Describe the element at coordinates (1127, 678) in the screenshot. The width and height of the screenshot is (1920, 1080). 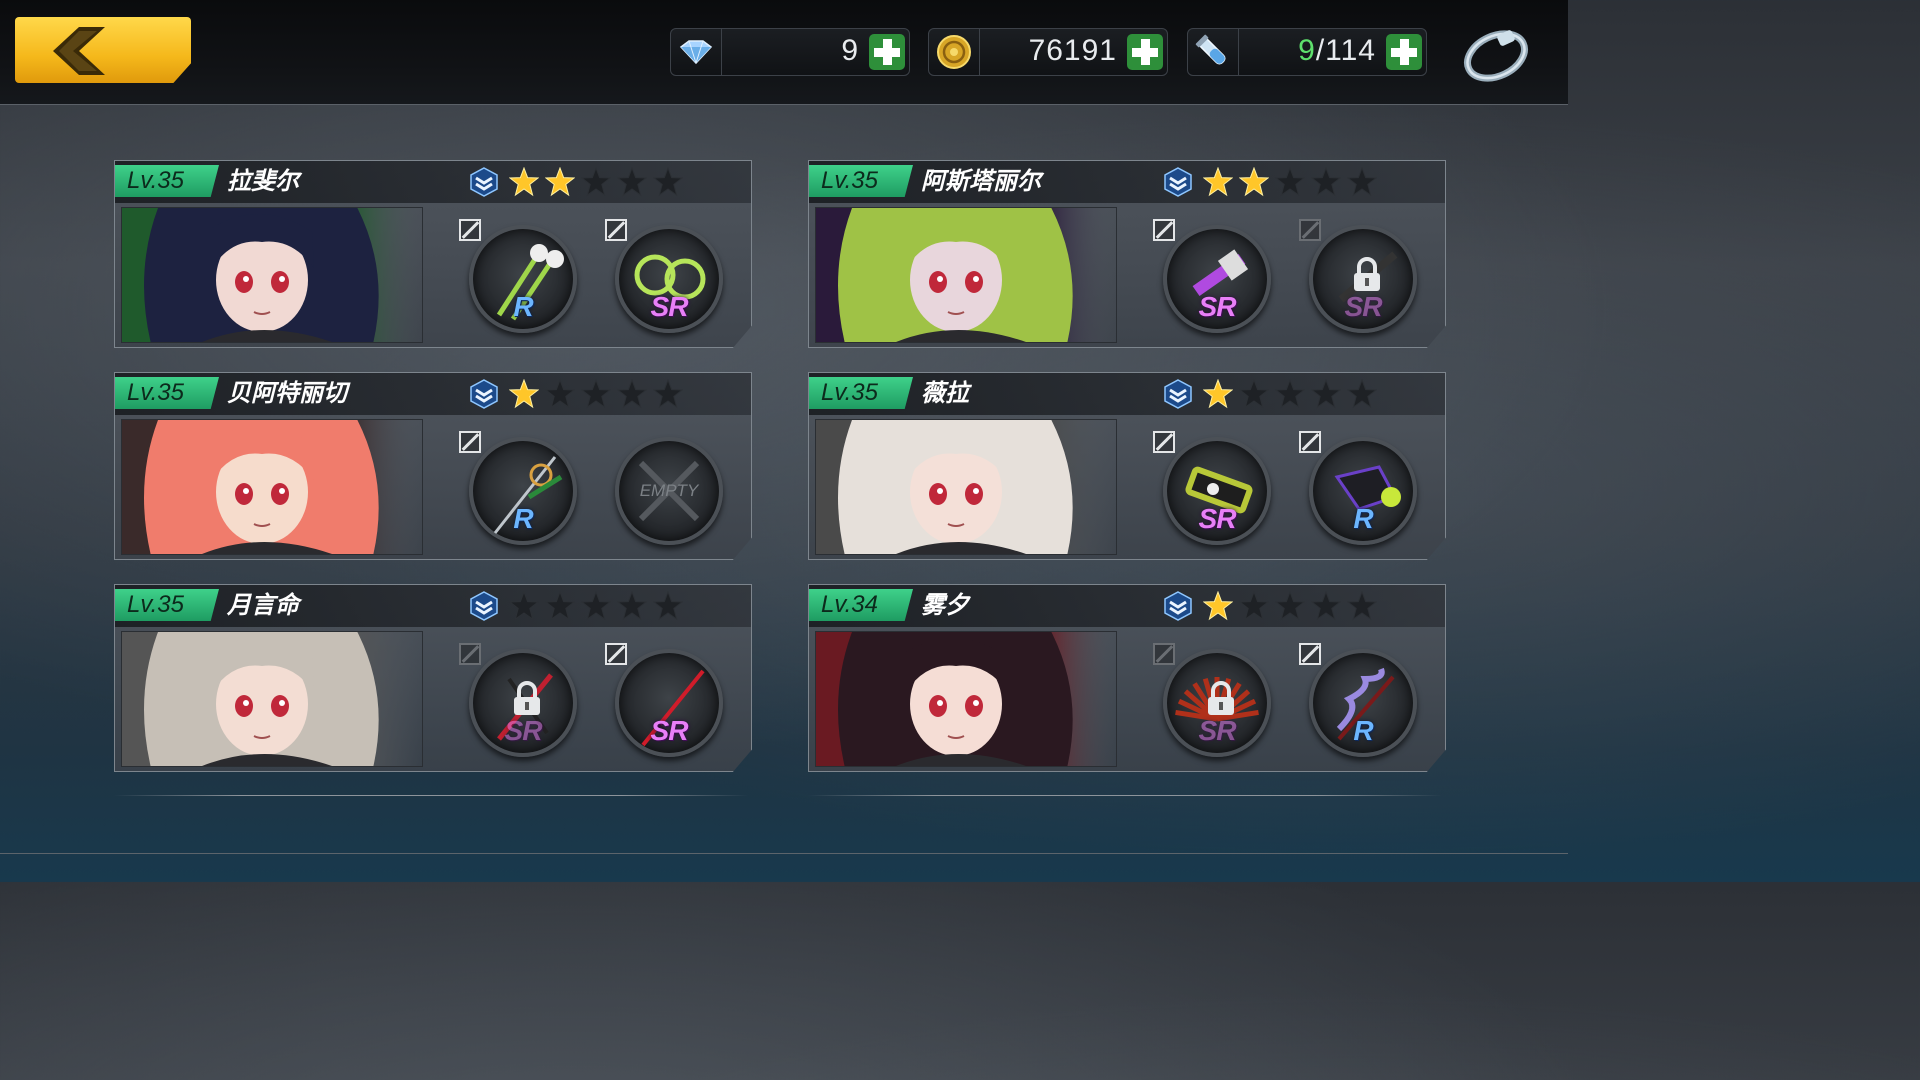
I see `character-card: Lv.34 雾夕 SR R` at that location.